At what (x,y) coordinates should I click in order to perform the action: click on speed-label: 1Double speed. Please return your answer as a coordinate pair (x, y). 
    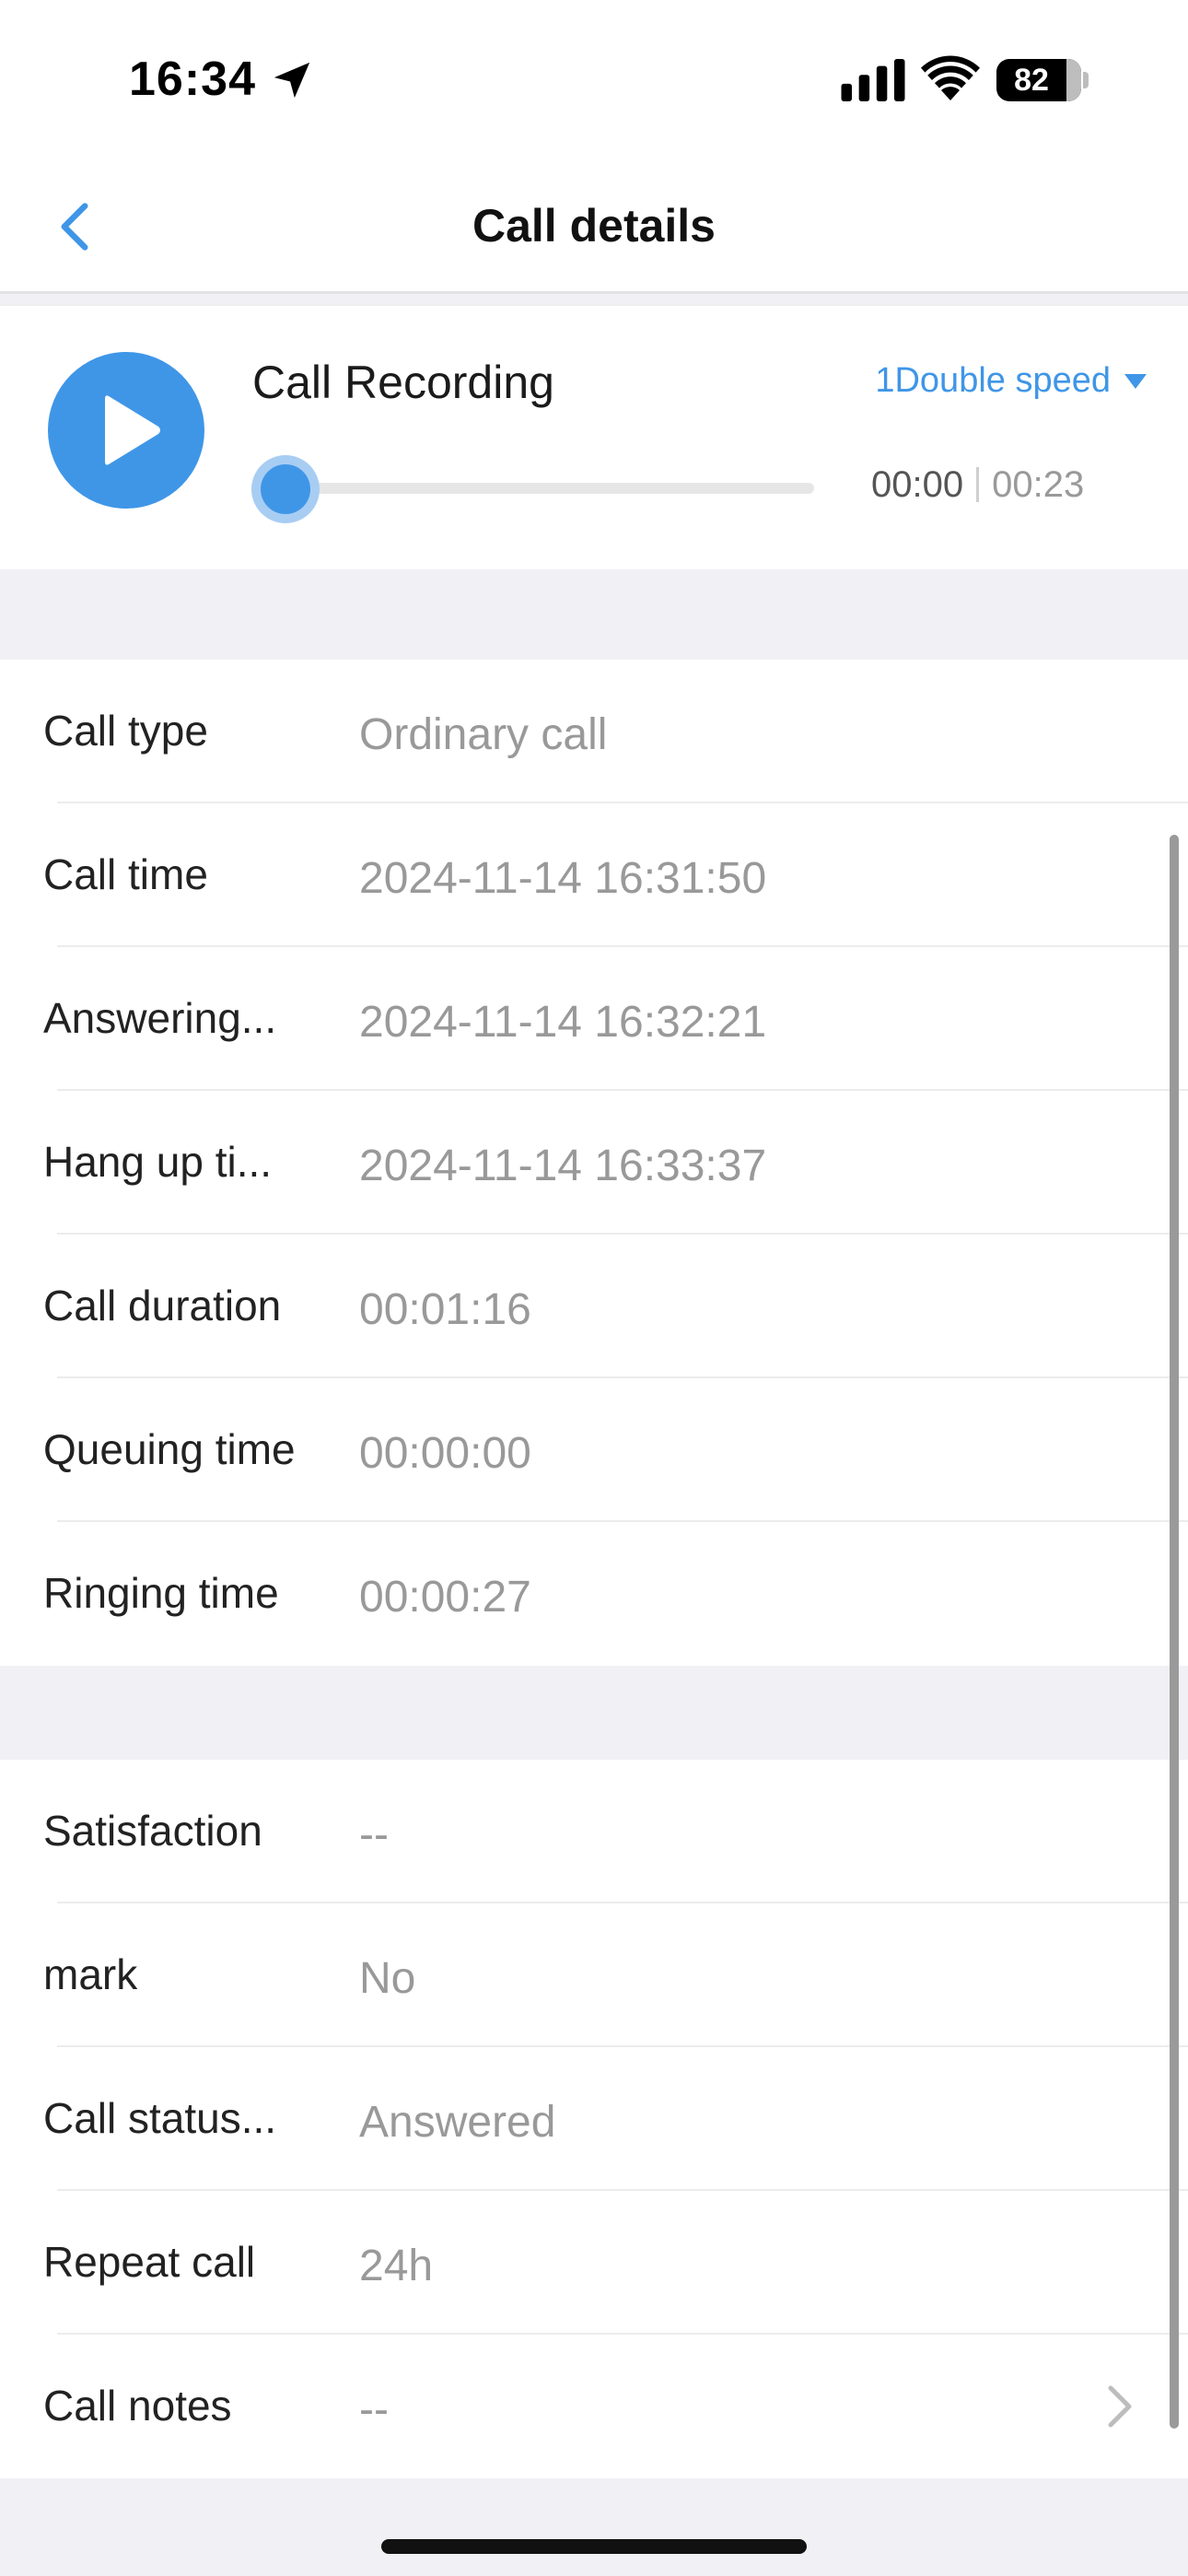
    Looking at the image, I should click on (993, 380).